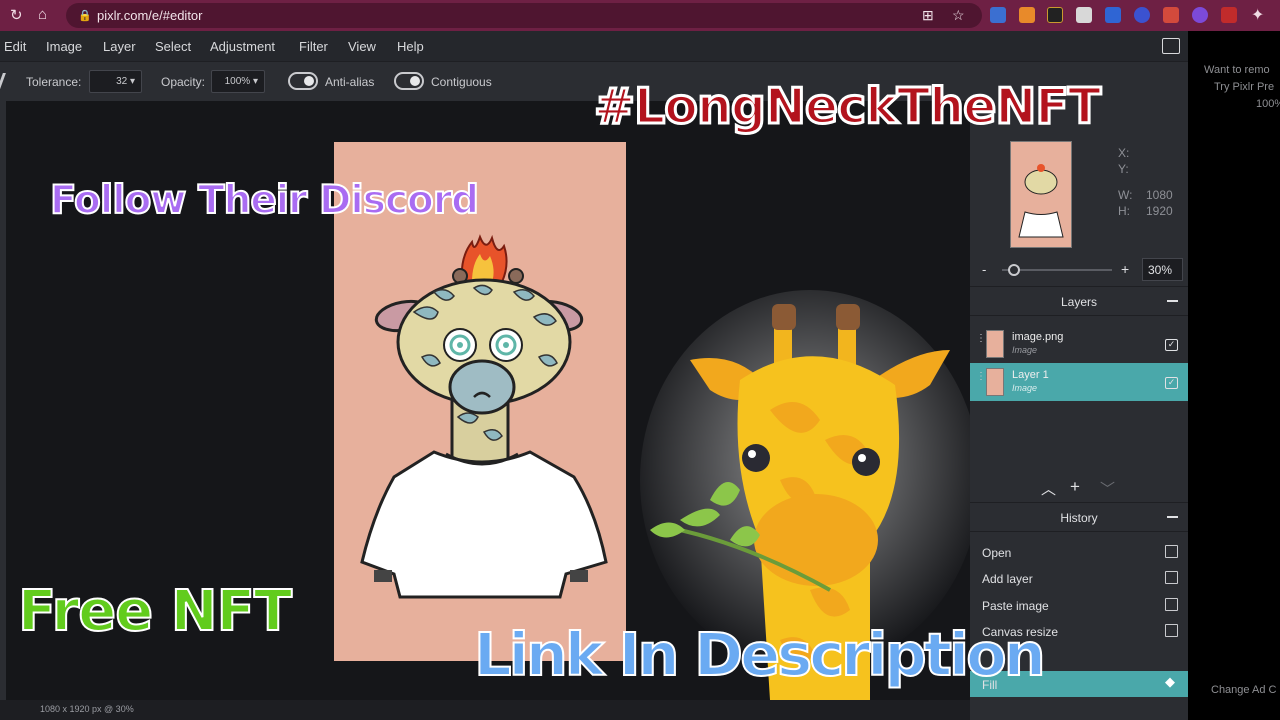 This screenshot has width=1280, height=720. Describe the element at coordinates (16, 15) in the screenshot. I see `reload-icon: ↻` at that location.